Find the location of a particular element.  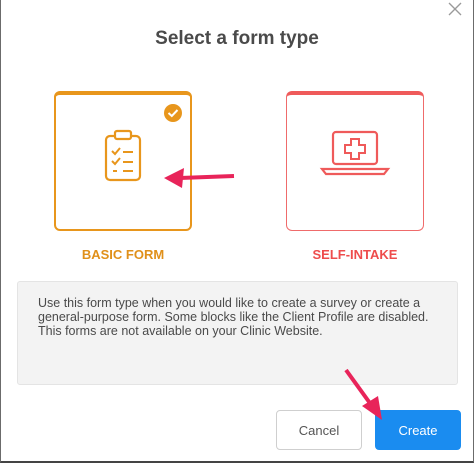

laptop-medical-cross-icon is located at coordinates (355, 153).